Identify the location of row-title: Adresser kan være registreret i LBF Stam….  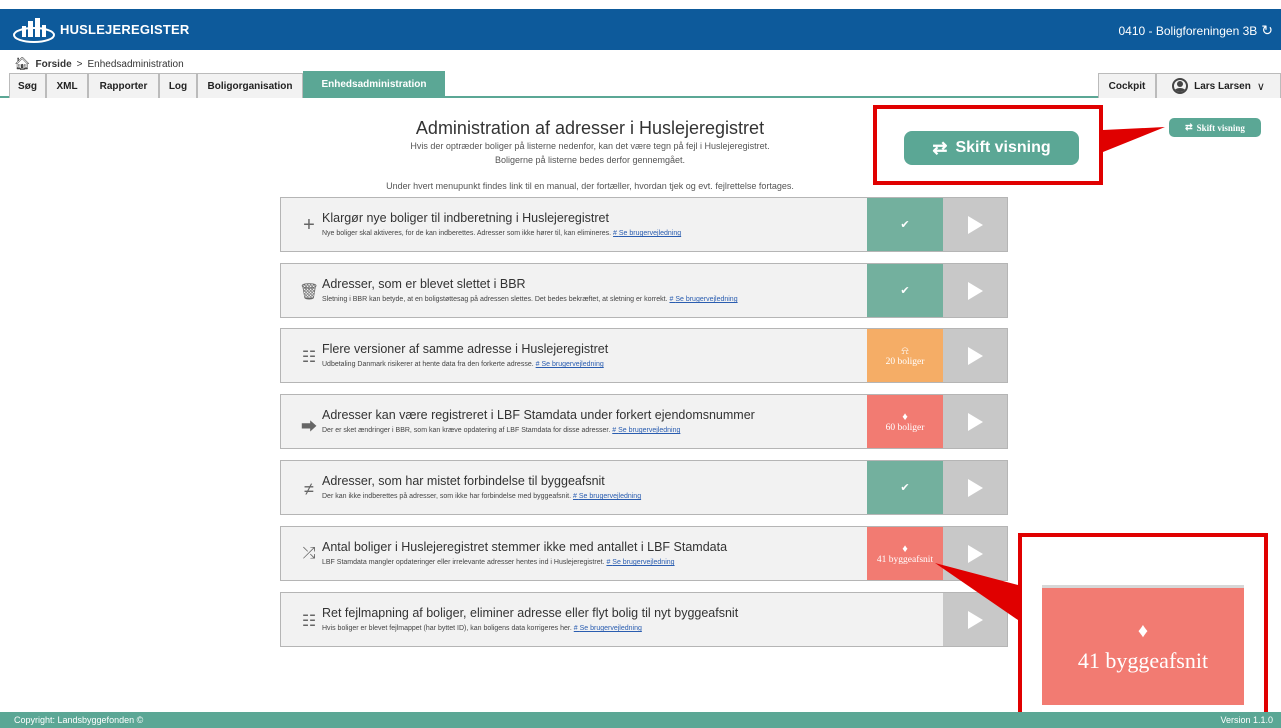
(538, 415).